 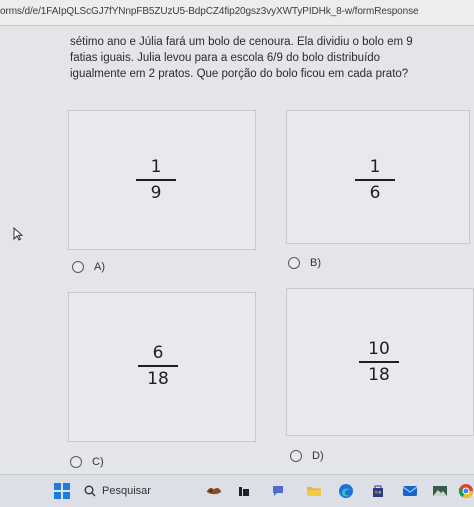 What do you see at coordinates (99, 267) in the screenshot?
I see `option-a-label: A)` at bounding box center [99, 267].